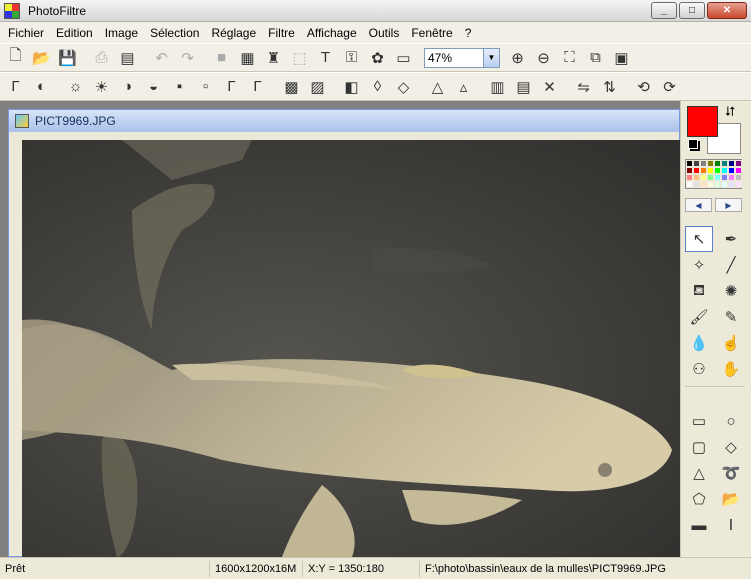 The image size is (751, 579). What do you see at coordinates (693, 144) in the screenshot?
I see `reset-colors-icon` at bounding box center [693, 144].